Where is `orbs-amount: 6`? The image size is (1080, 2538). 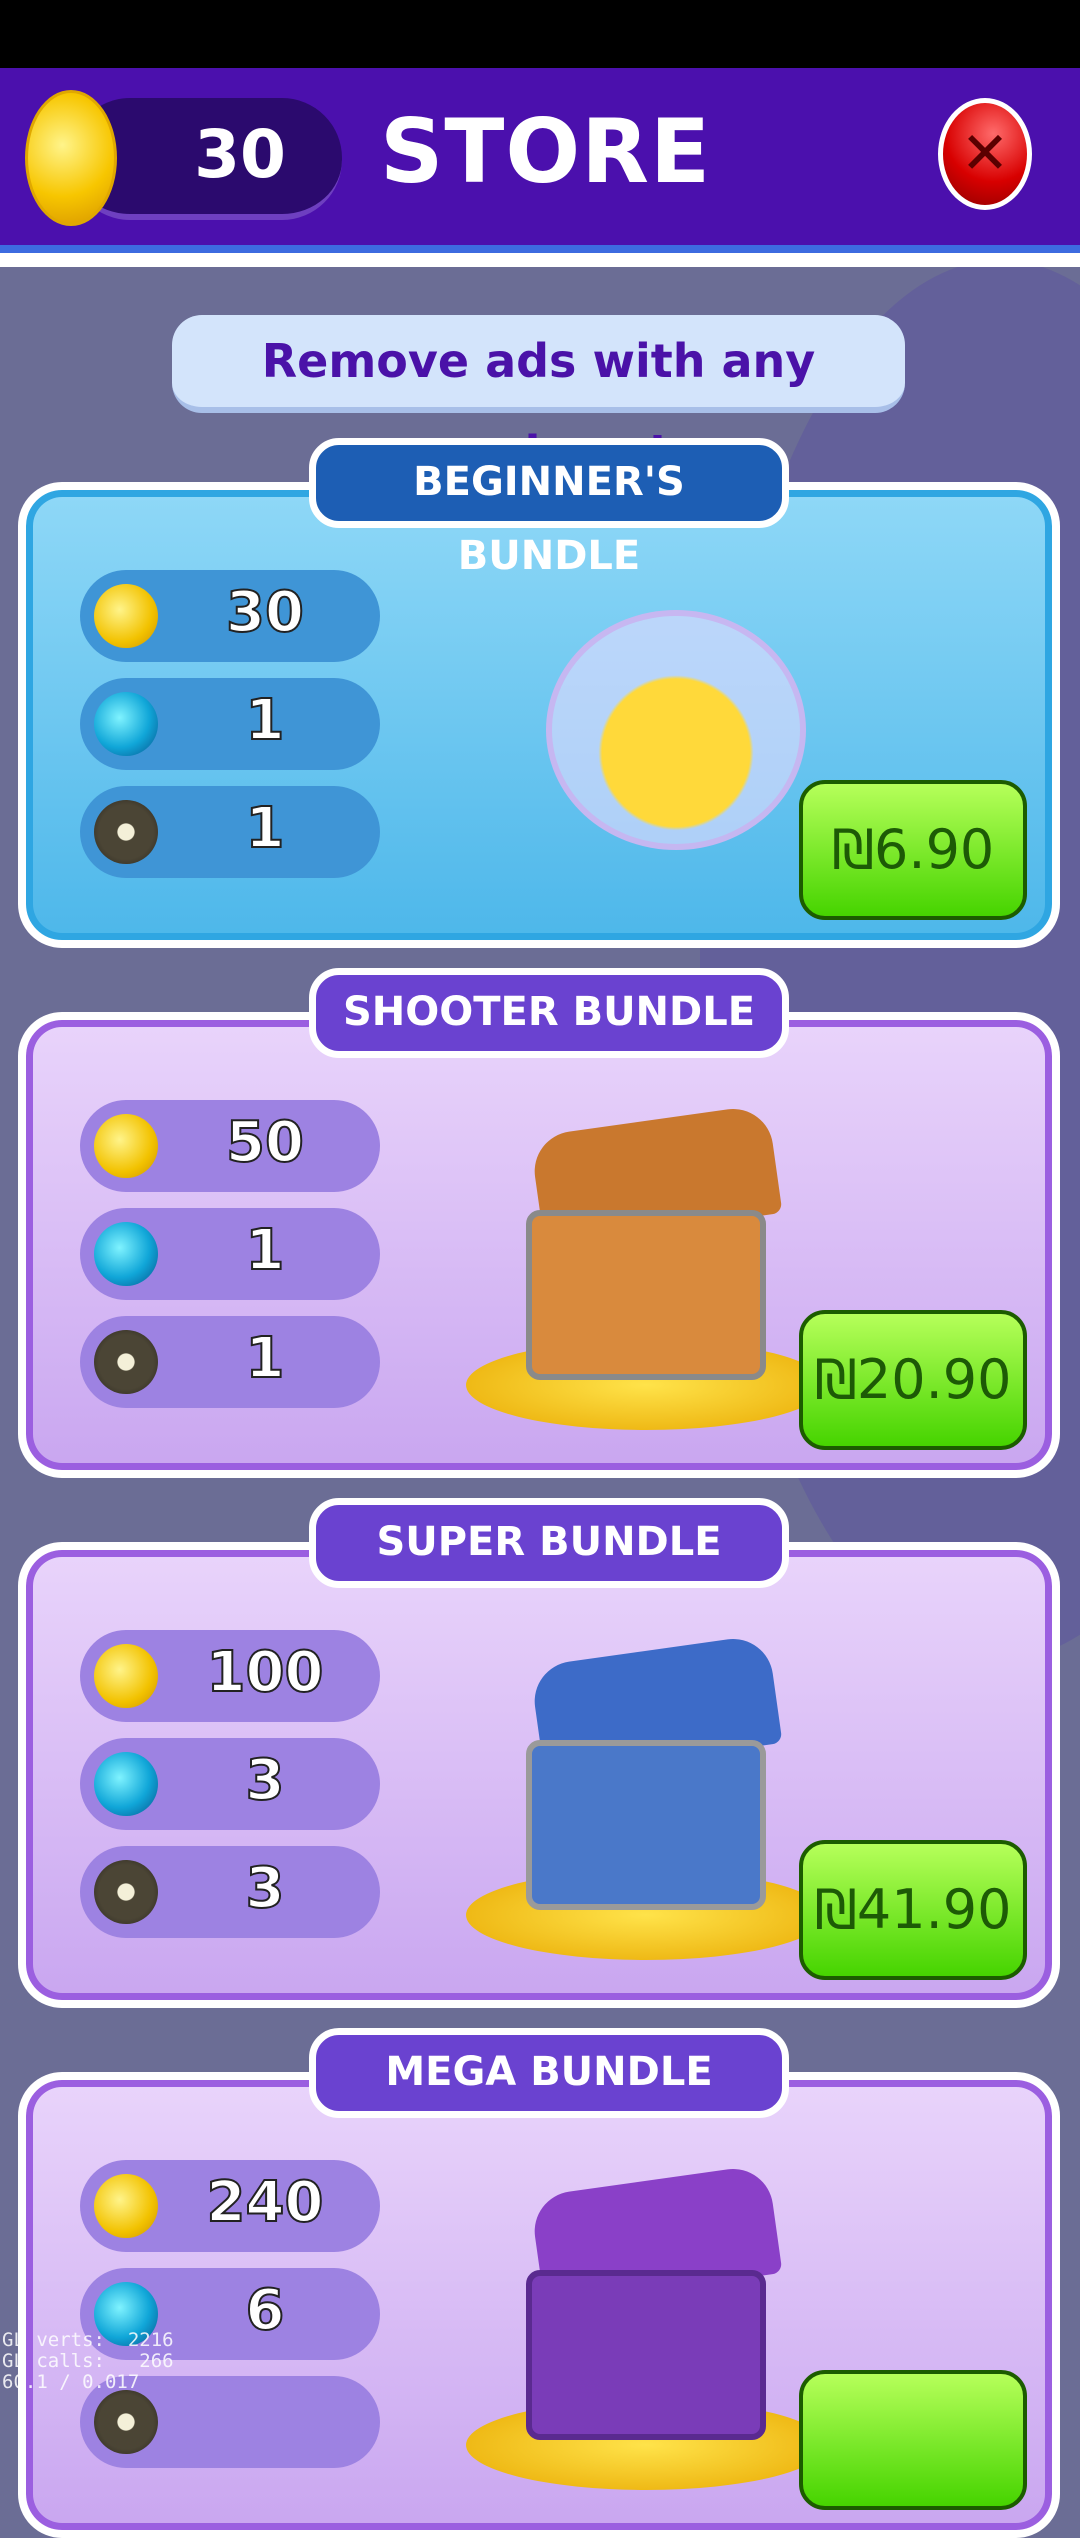 orbs-amount: 6 is located at coordinates (265, 2310).